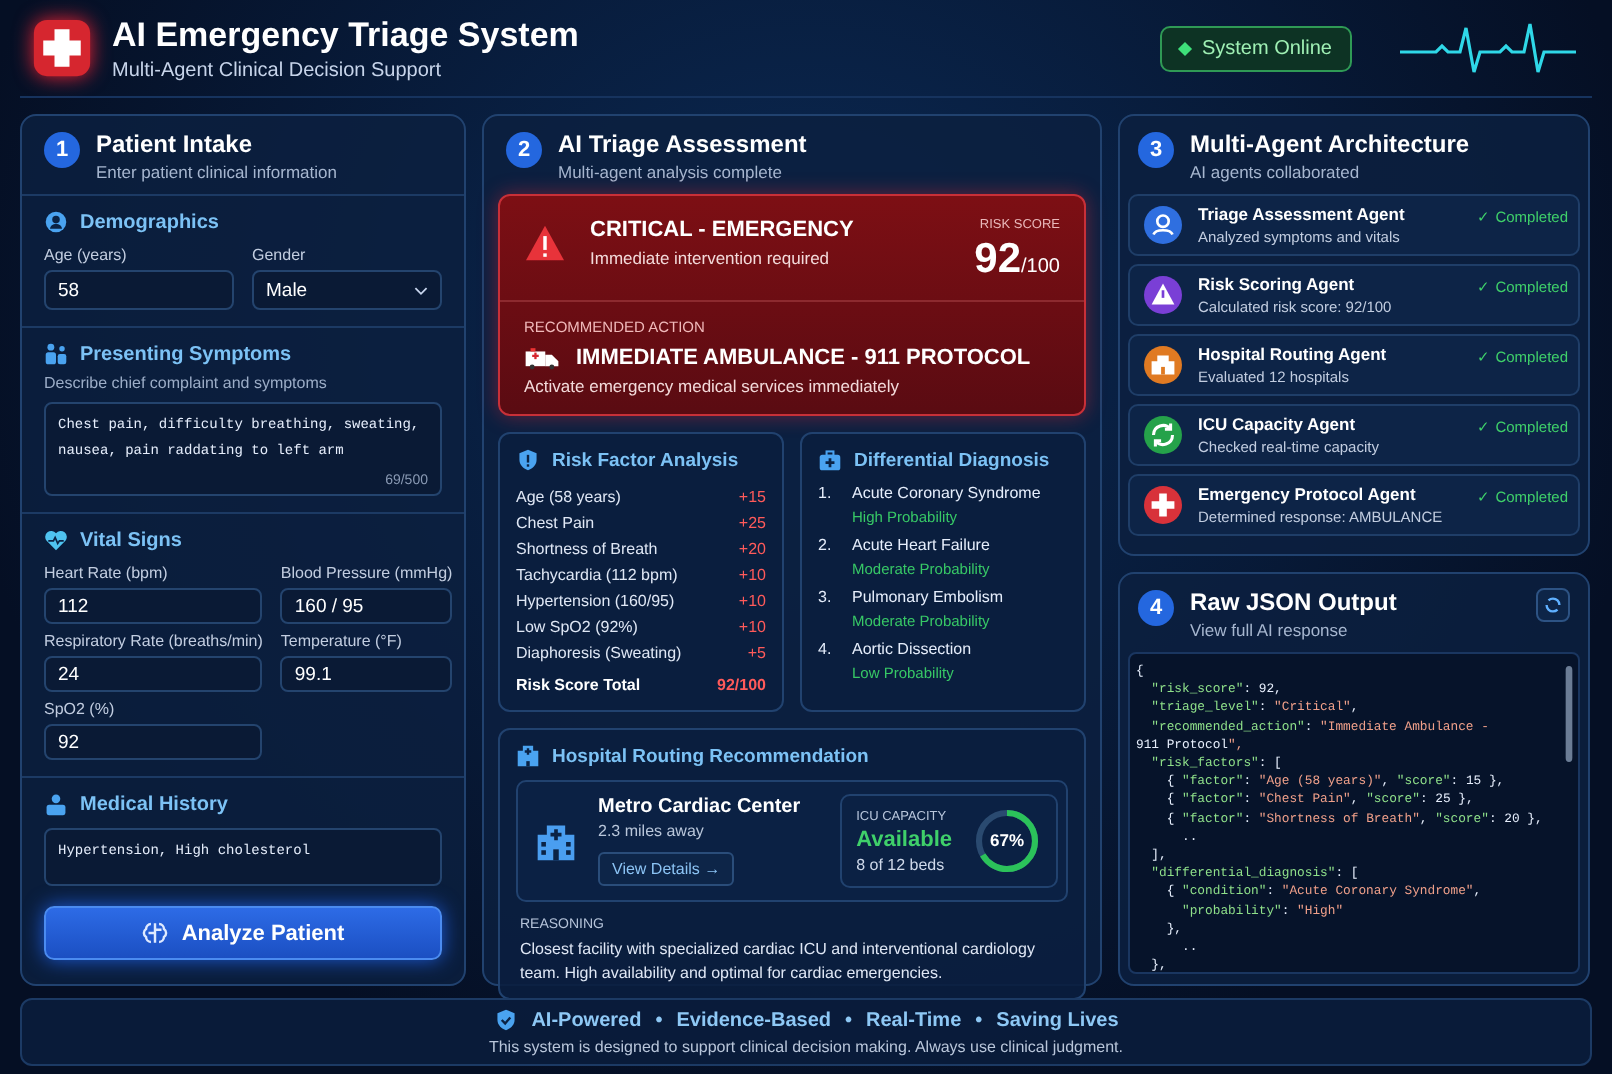 Image resolution: width=1612 pixels, height=1074 pixels. I want to click on list-number: 1., so click(826, 495).